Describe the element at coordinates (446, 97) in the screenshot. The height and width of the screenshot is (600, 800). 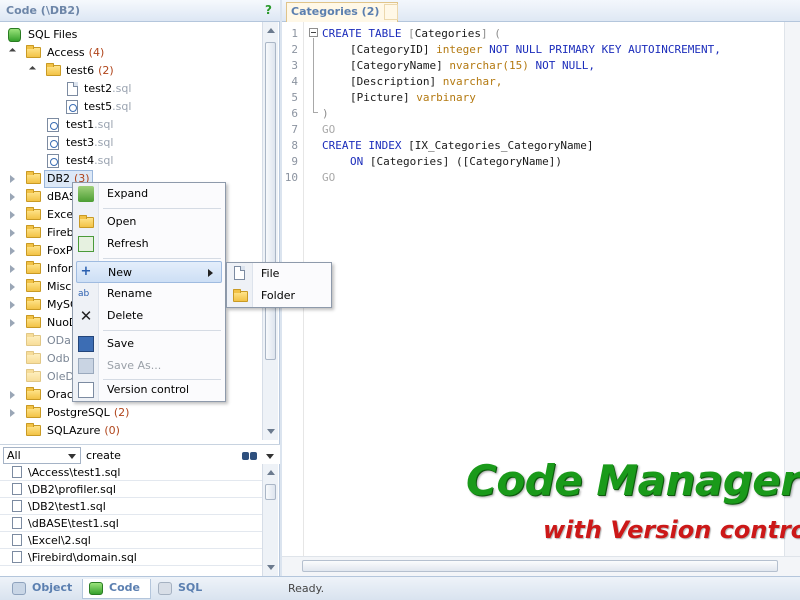
I see `code-type: varbinary` at that location.